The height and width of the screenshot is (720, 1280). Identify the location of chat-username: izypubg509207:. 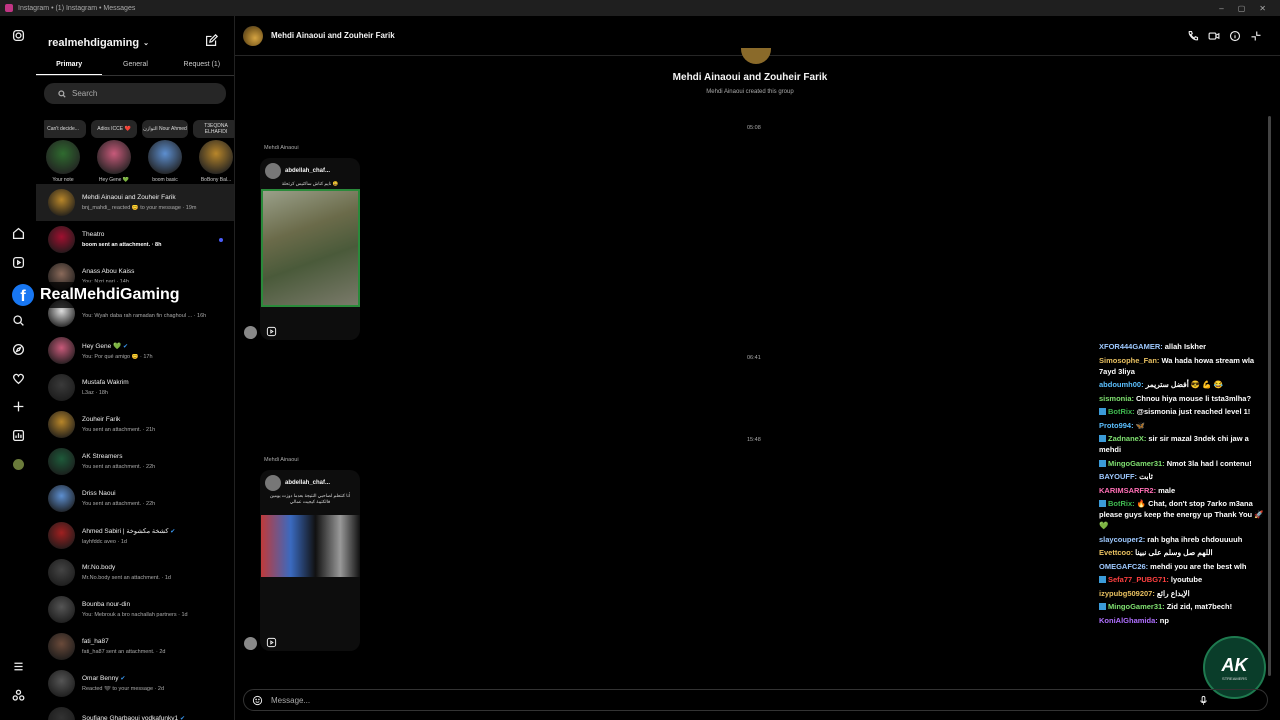
(1127, 593).